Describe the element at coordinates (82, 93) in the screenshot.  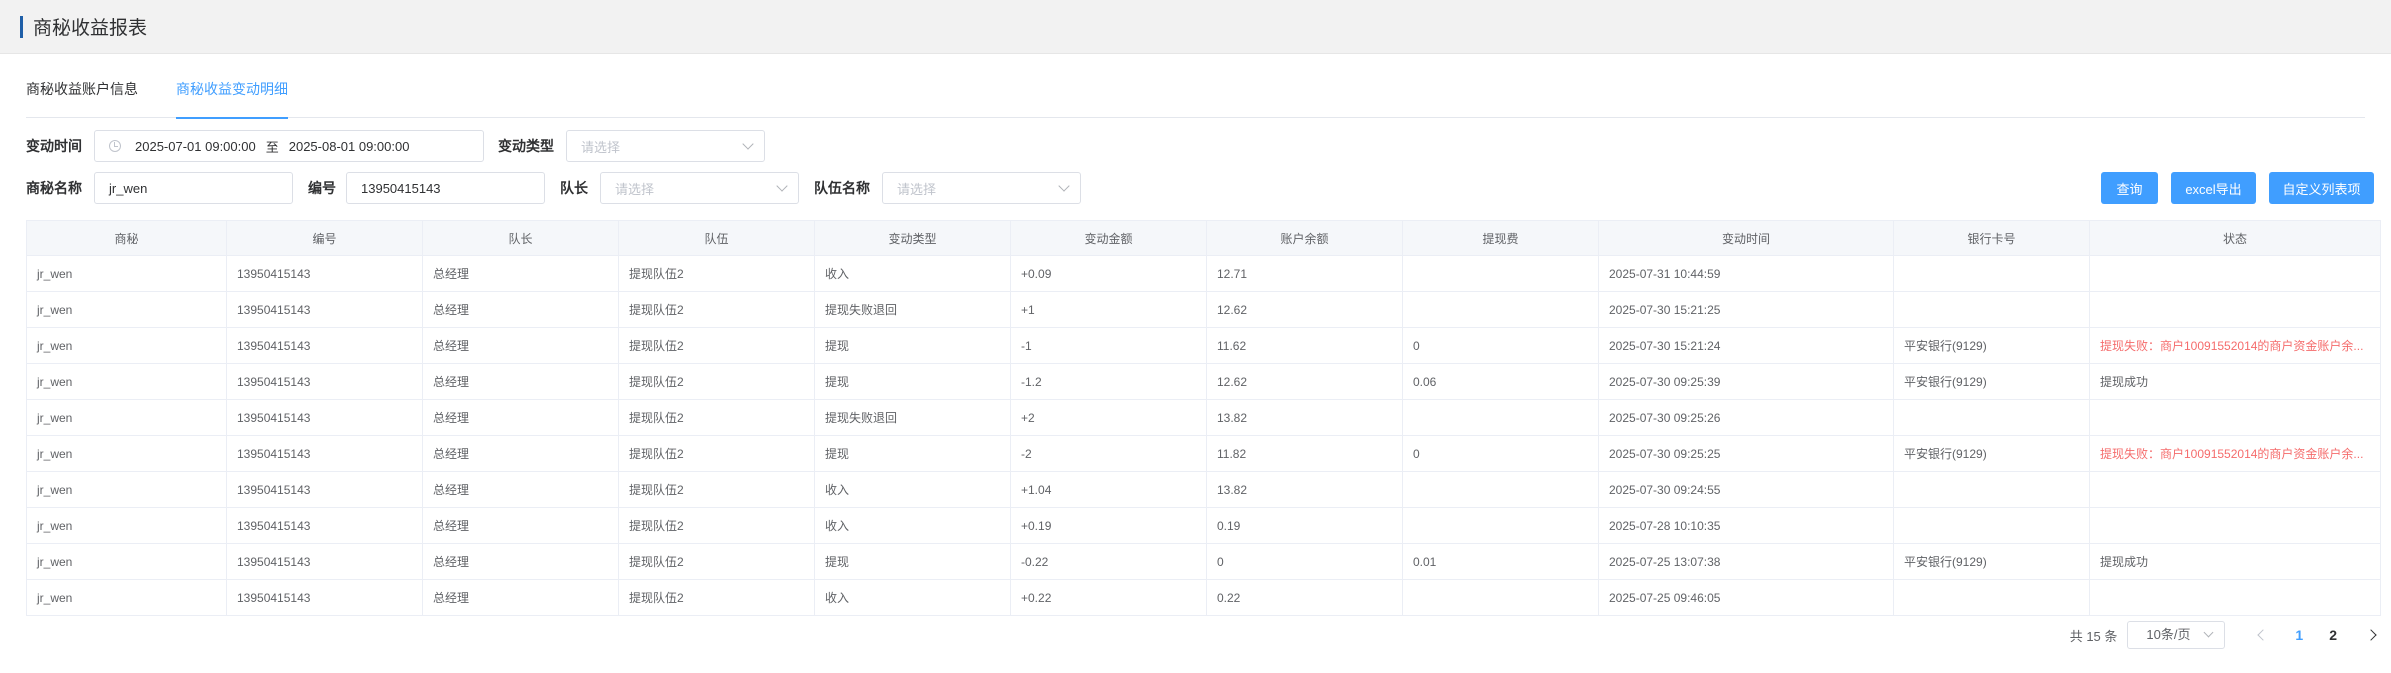
I see `tab-account-info: 商秘收益账户信息` at that location.